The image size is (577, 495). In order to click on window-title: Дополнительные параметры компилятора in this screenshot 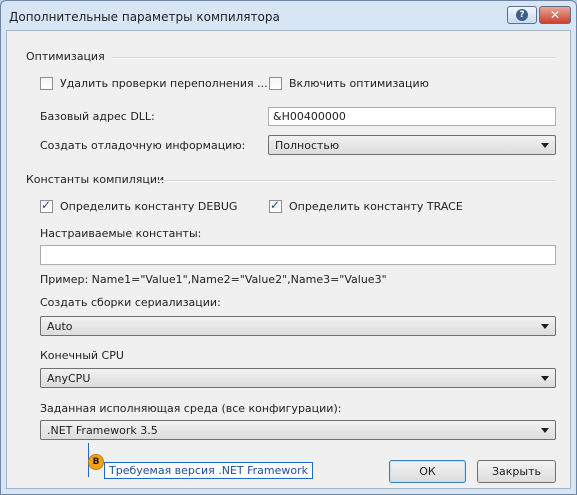, I will do `click(144, 17)`.